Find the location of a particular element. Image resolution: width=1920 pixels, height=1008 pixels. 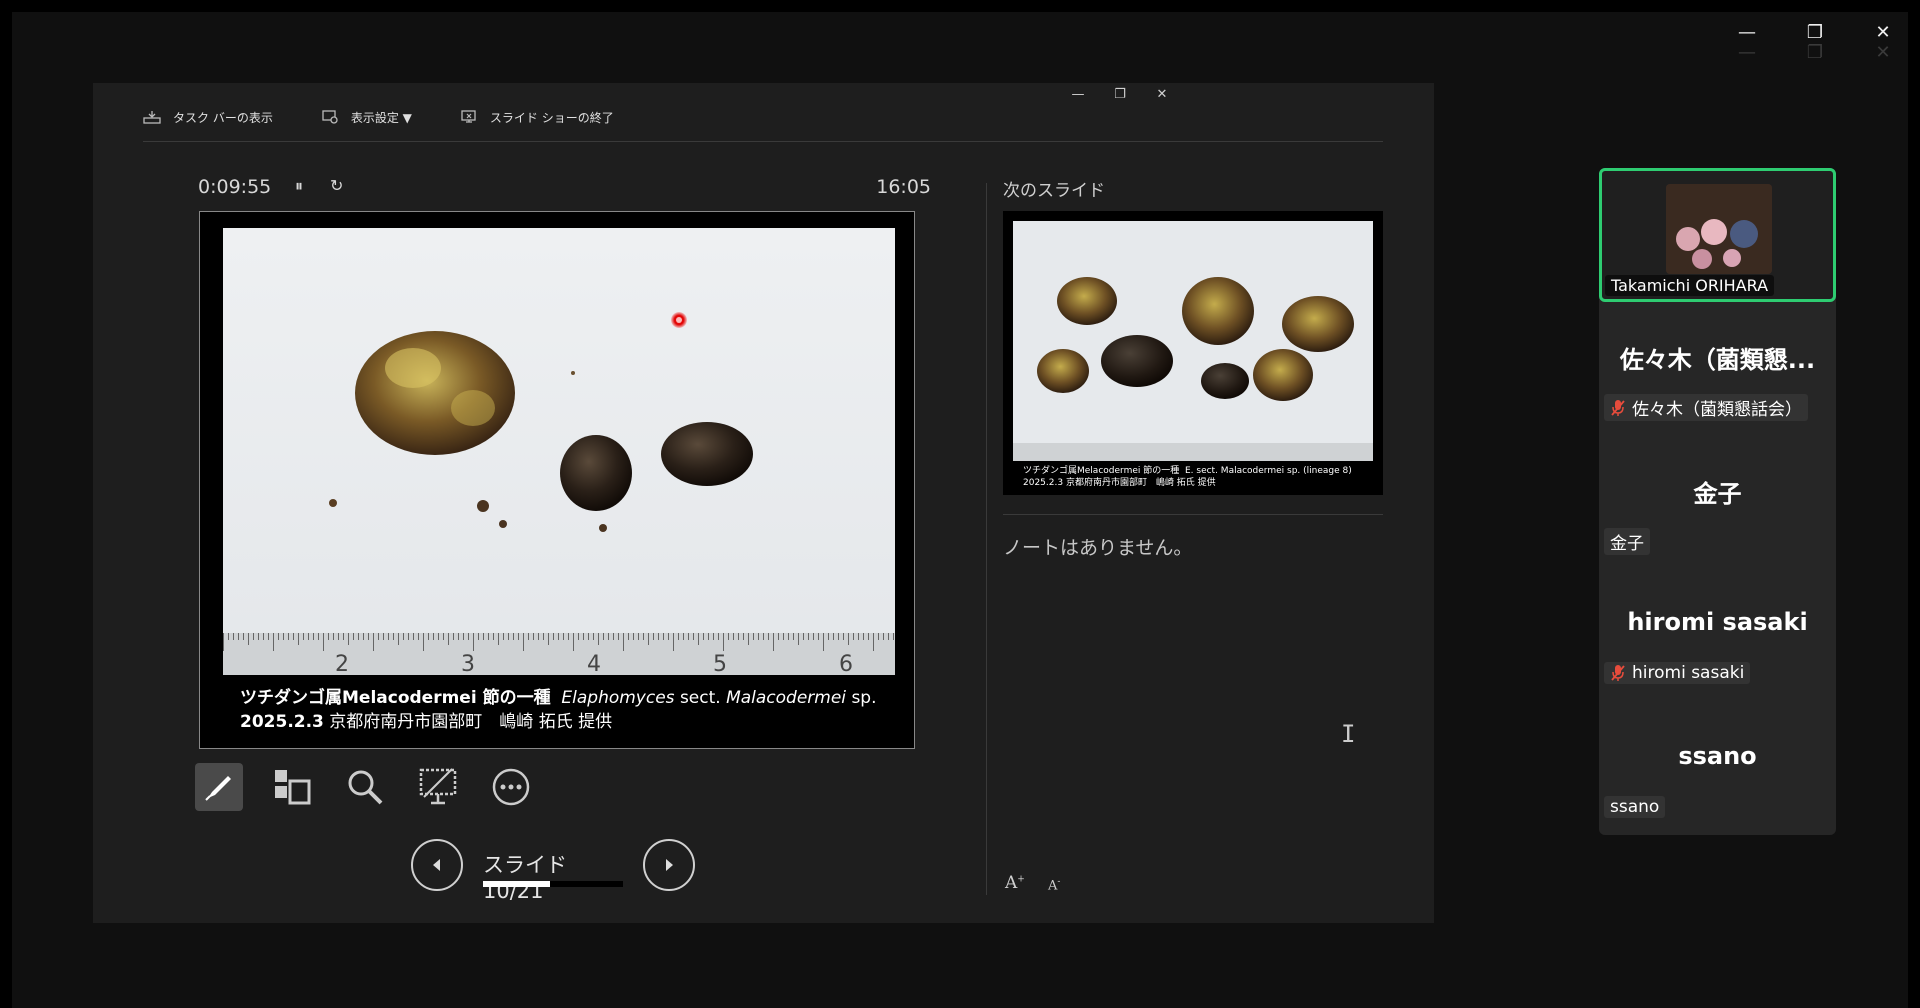

decrease-font-button: A- is located at coordinates (1054, 885).